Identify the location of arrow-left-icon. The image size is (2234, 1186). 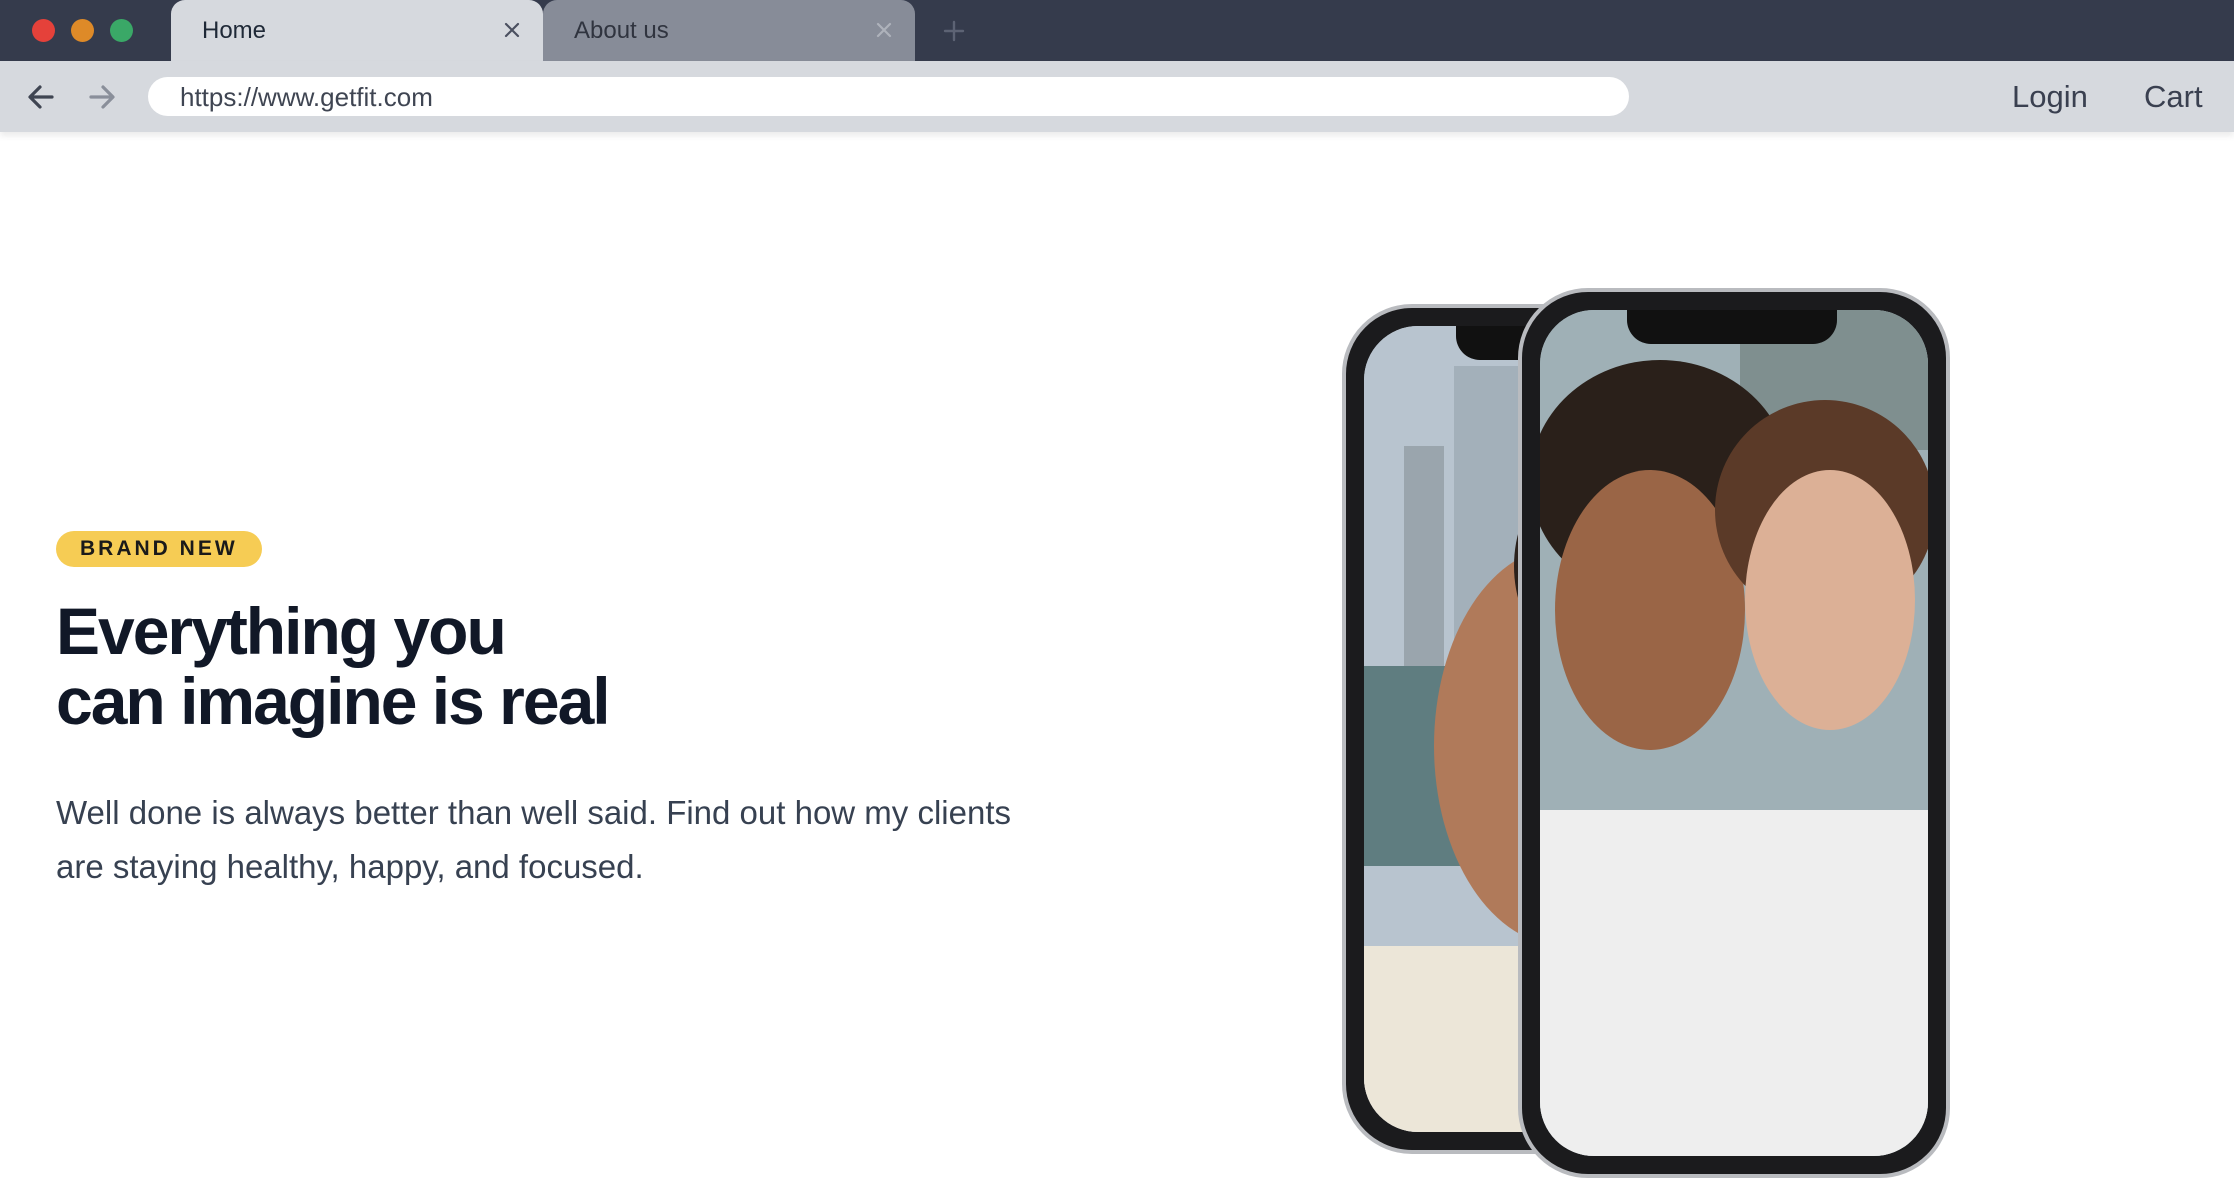
(41, 97).